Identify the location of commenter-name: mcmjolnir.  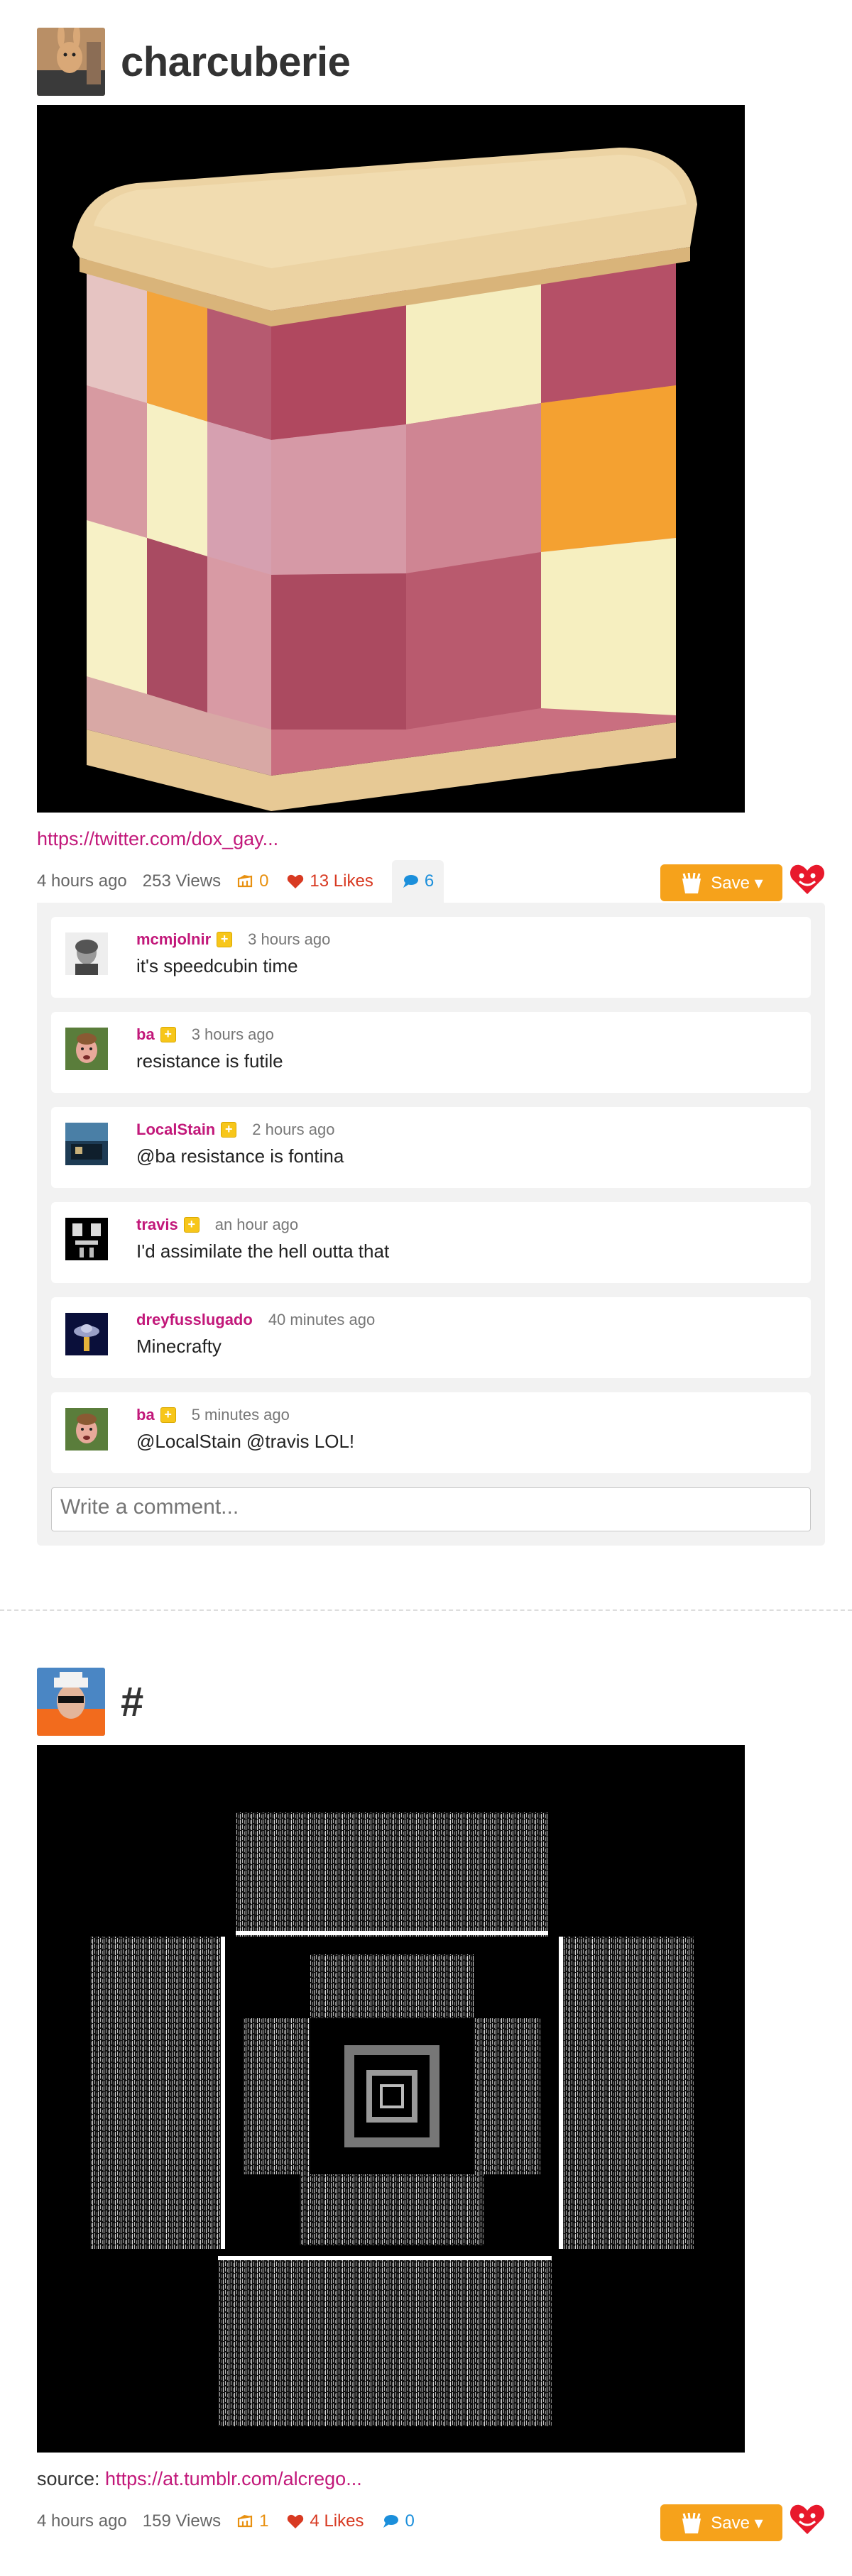
(173, 939).